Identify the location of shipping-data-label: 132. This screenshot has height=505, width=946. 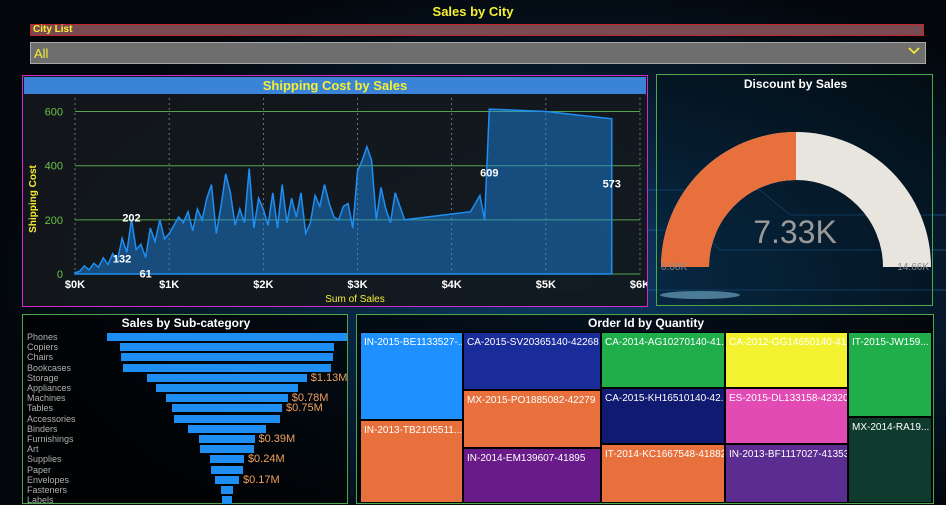
(122, 259).